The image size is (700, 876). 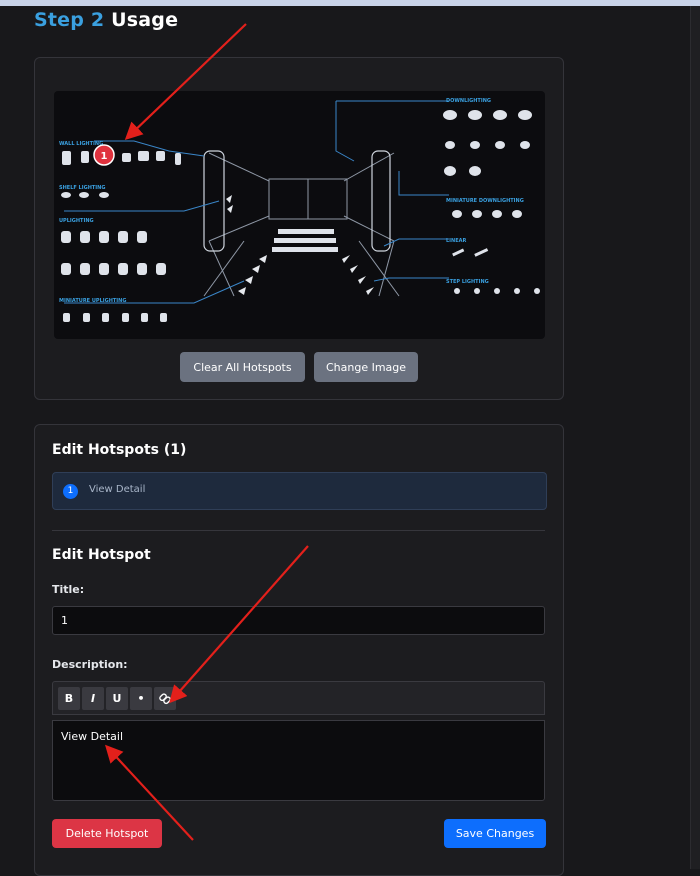 What do you see at coordinates (106, 20) in the screenshot?
I see `page-title: Step 2 Usage` at bounding box center [106, 20].